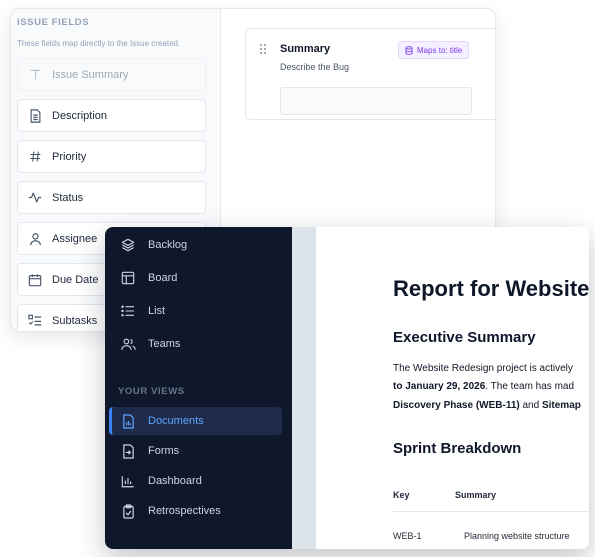 Image resolution: width=595 pixels, height=557 pixels. Describe the element at coordinates (111, 156) in the screenshot. I see `field-priority: Priority` at that location.